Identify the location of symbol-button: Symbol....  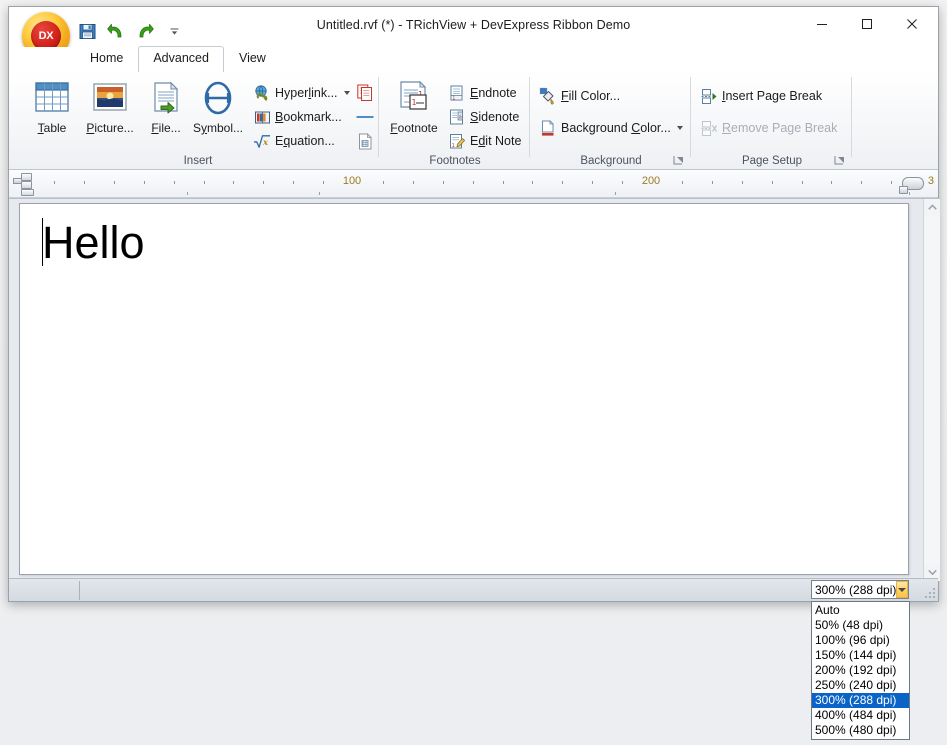
(218, 106).